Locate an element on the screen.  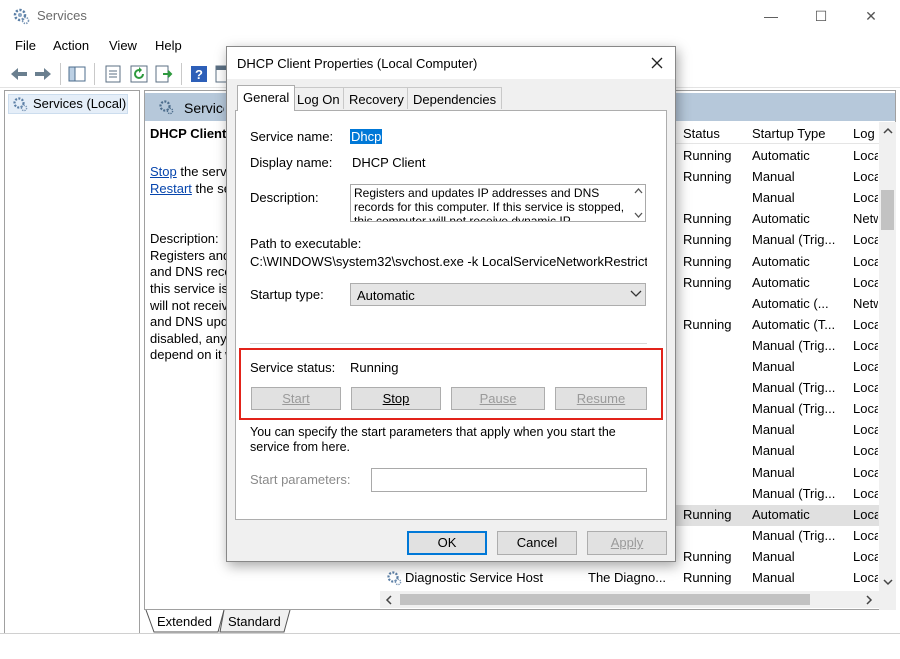
divider is located at coordinates (448, 343).